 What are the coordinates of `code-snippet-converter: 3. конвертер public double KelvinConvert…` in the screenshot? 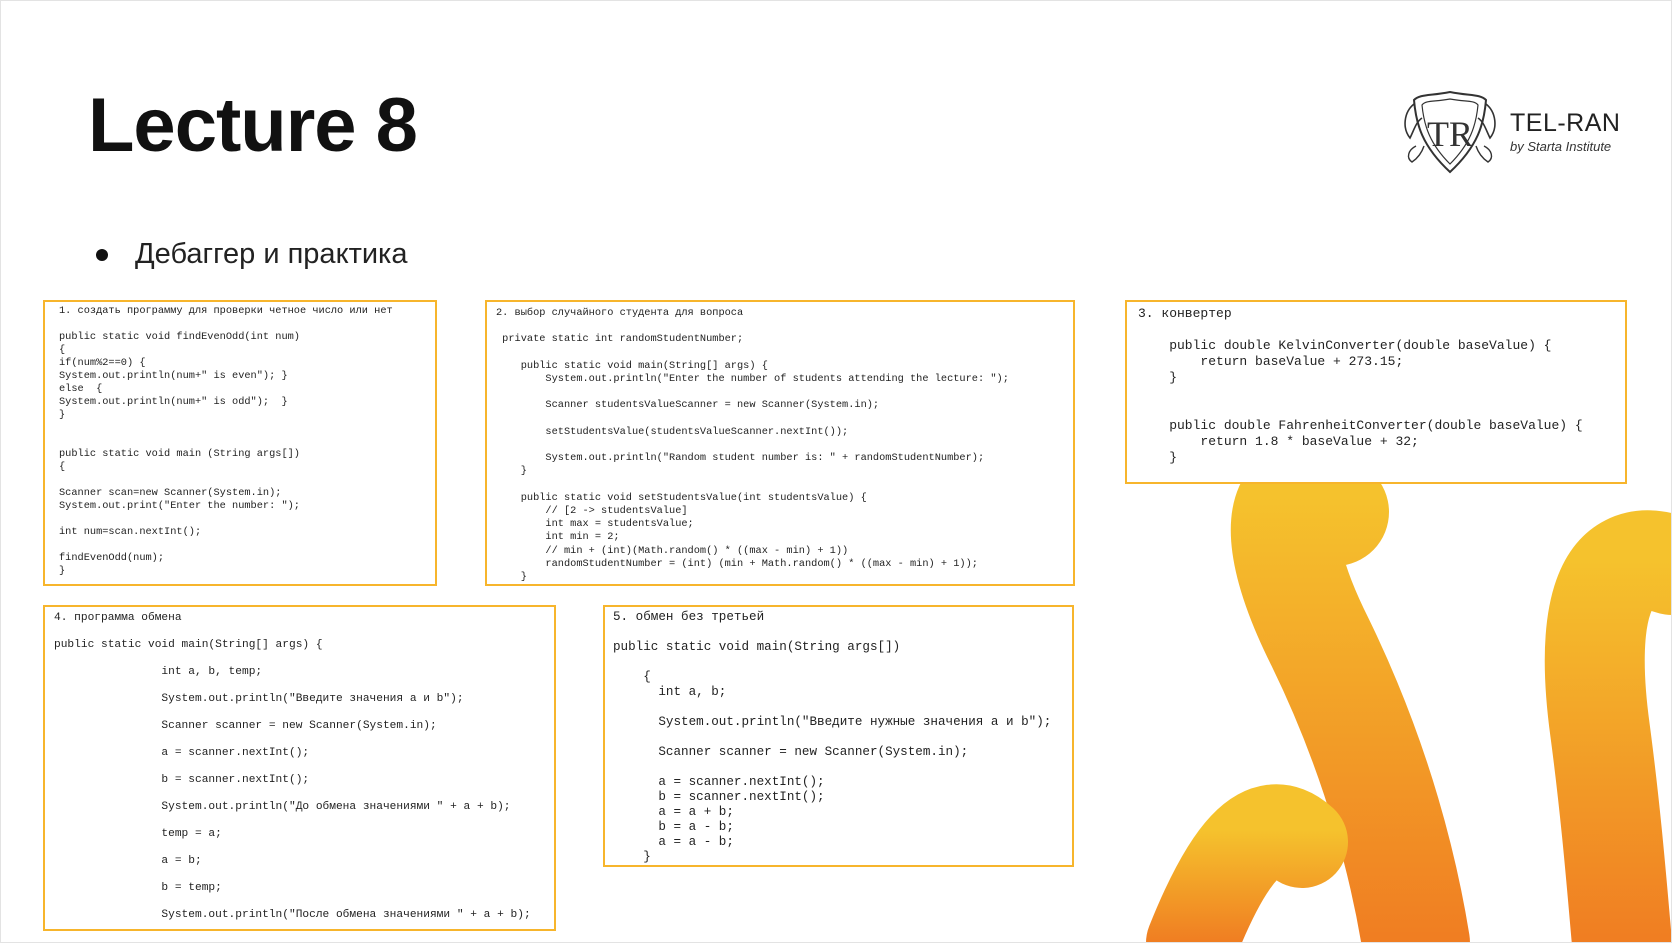 It's located at (1360, 385).